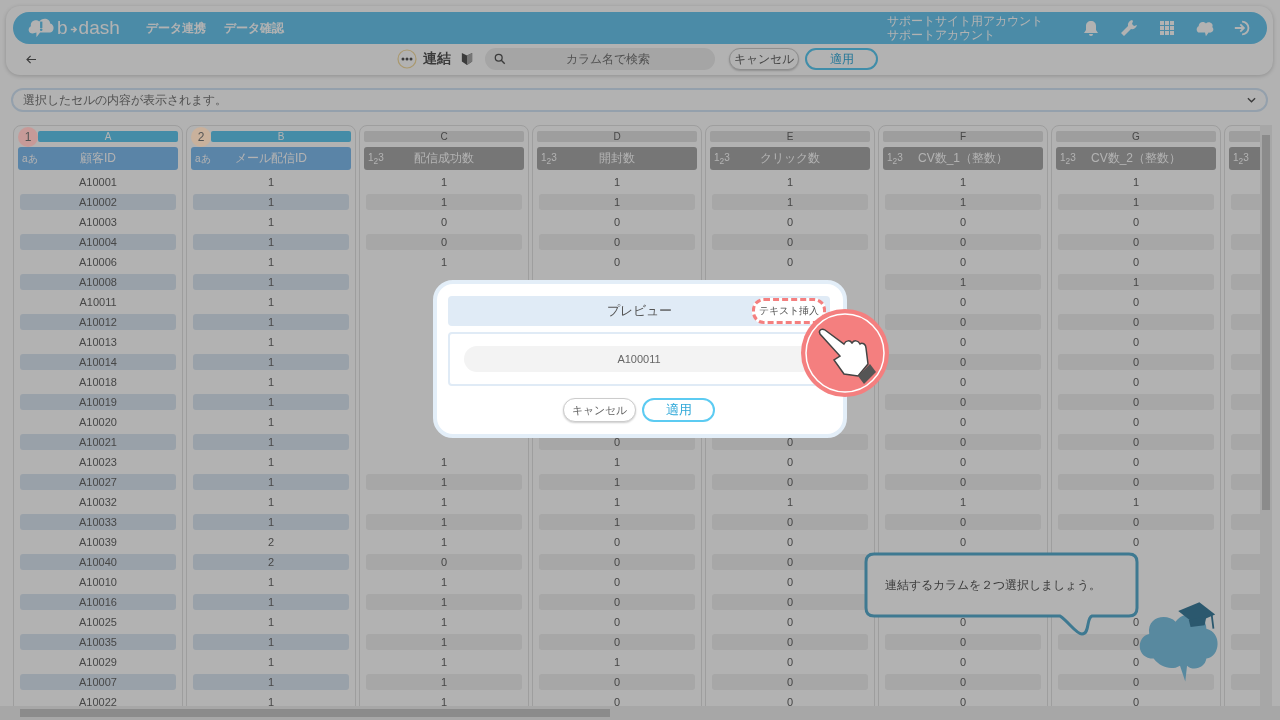  Describe the element at coordinates (98, 482) in the screenshot. I see `table-cell: A10027` at that location.